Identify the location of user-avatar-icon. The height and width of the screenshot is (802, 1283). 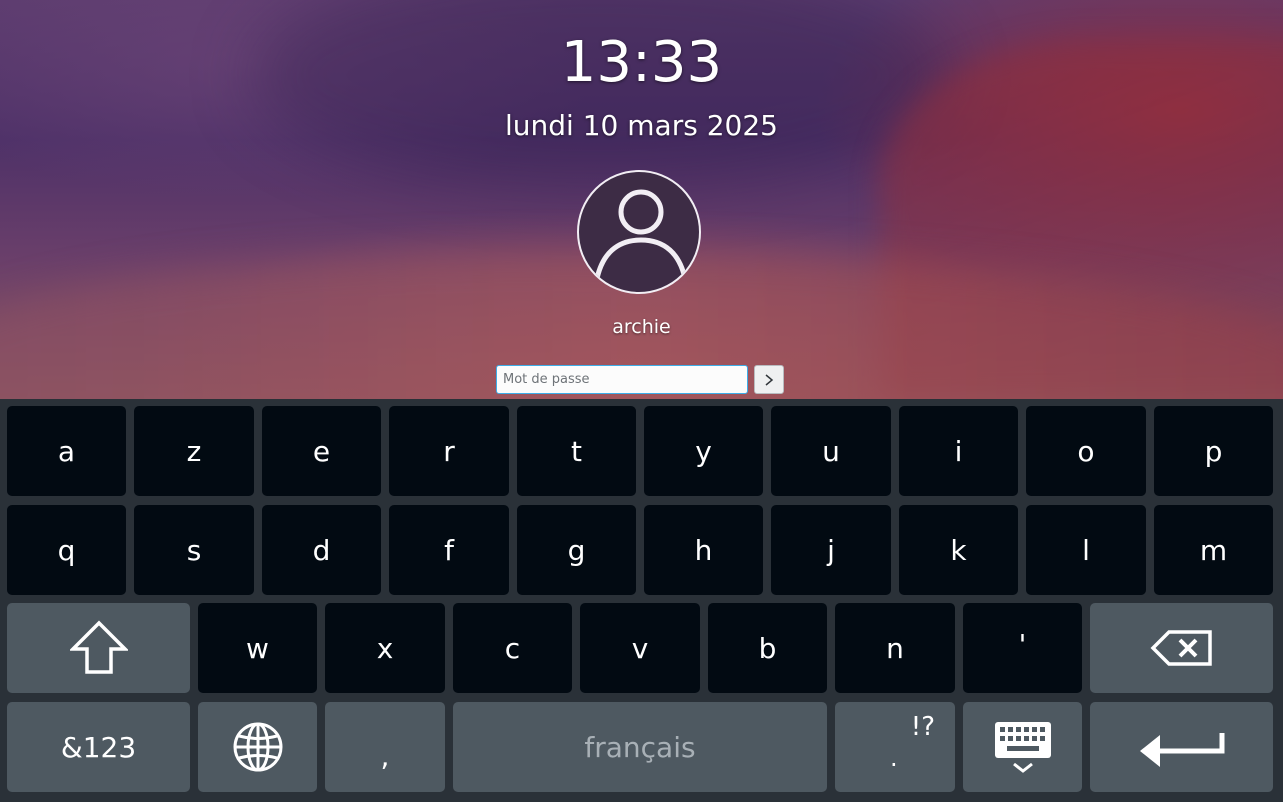
(639, 232).